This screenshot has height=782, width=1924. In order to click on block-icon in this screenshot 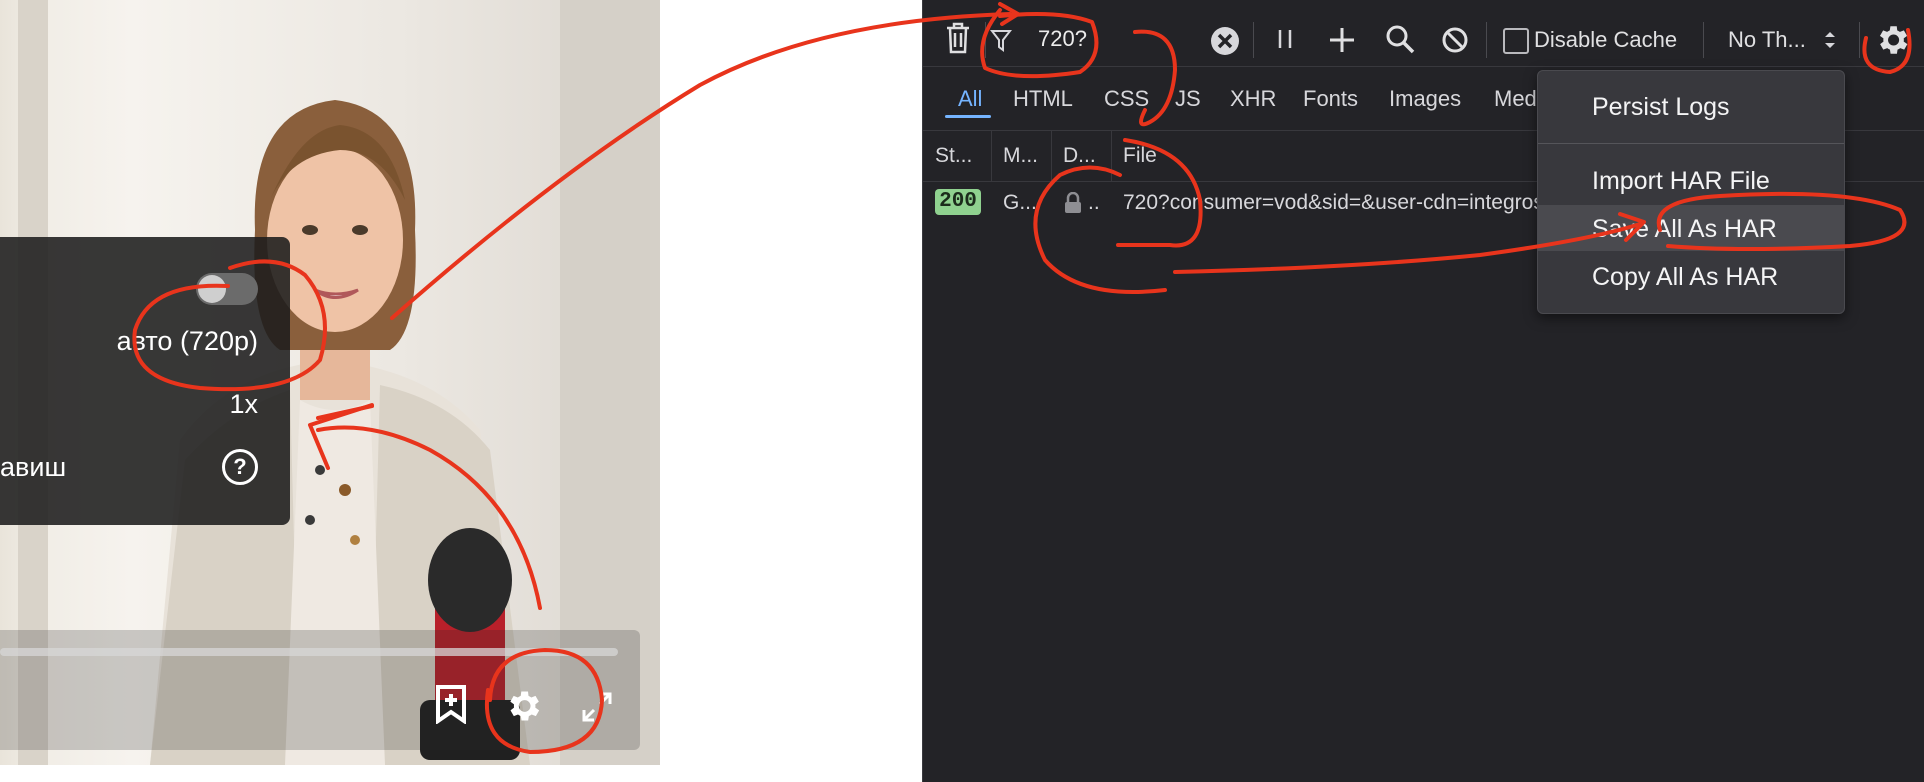, I will do `click(1455, 40)`.